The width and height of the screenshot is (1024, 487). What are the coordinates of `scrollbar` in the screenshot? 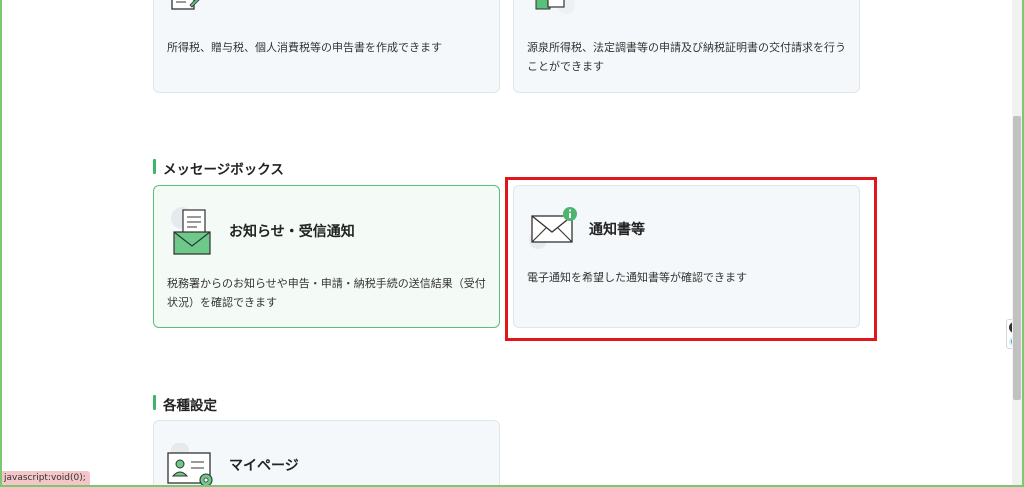 It's located at (1017, 243).